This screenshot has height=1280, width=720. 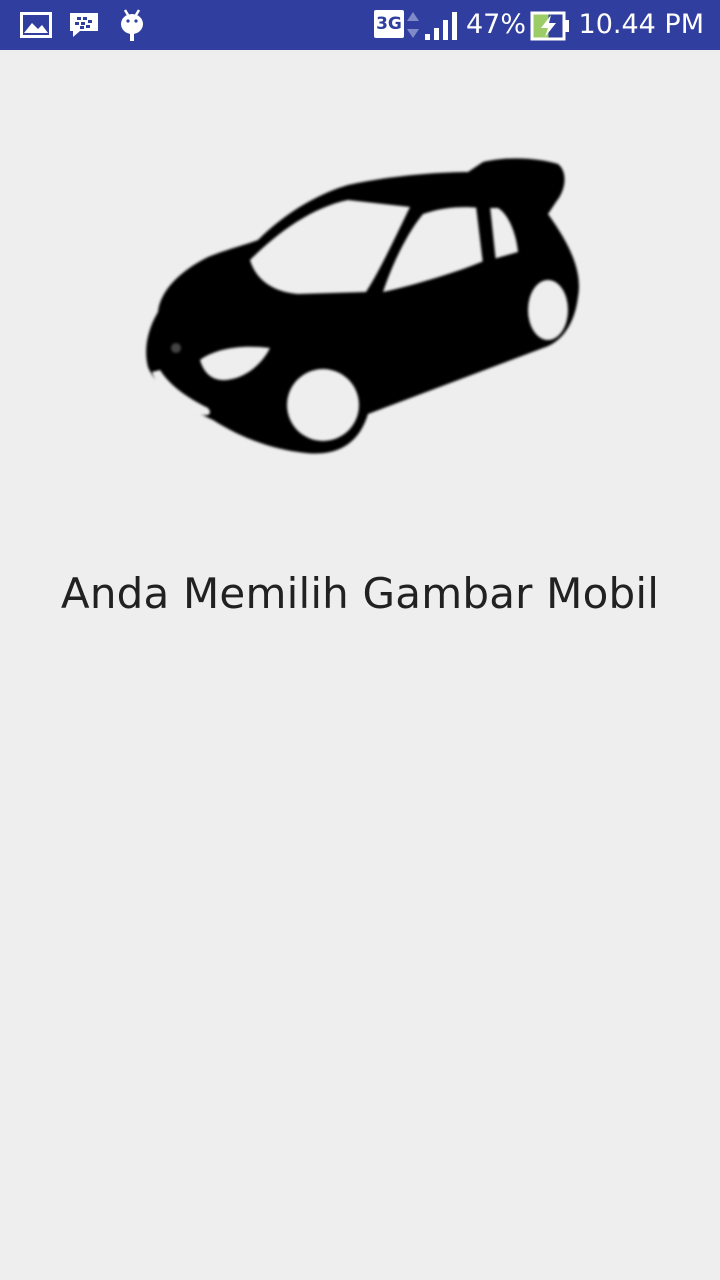 What do you see at coordinates (413, 27) in the screenshot?
I see `data-activity-icon` at bounding box center [413, 27].